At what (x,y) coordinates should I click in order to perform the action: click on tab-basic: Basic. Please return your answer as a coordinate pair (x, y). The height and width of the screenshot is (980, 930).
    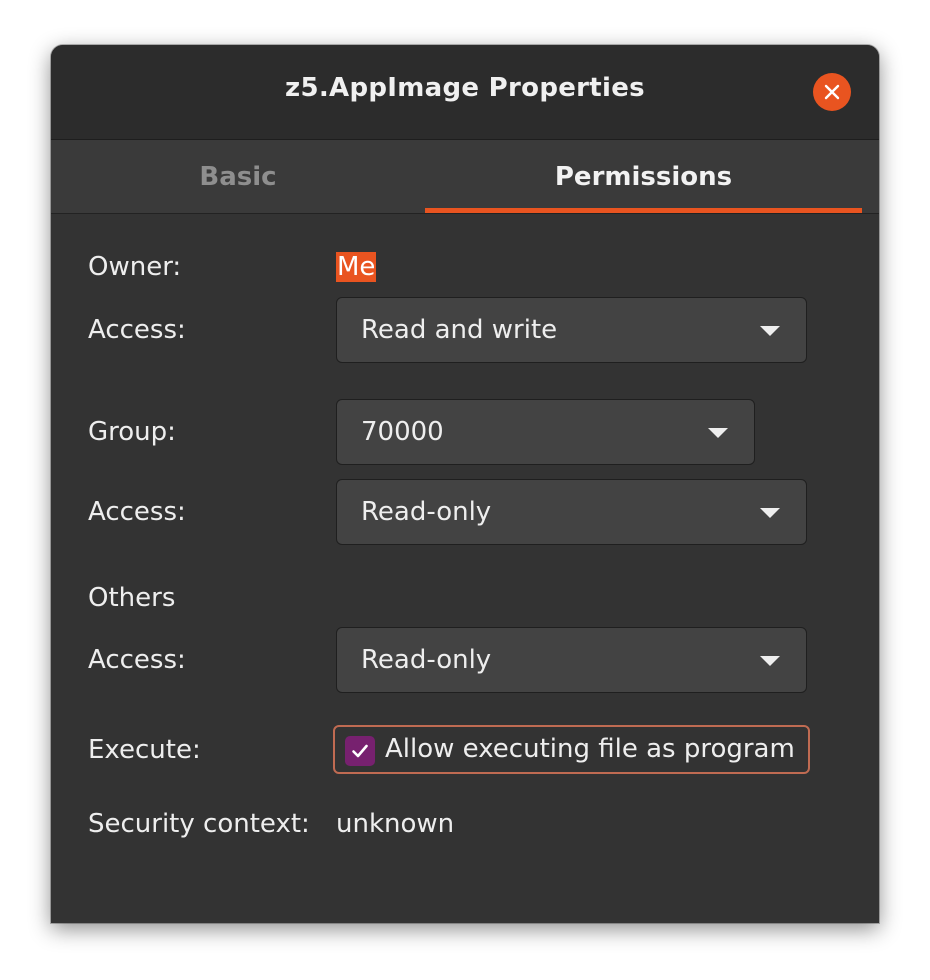
    Looking at the image, I should click on (238, 176).